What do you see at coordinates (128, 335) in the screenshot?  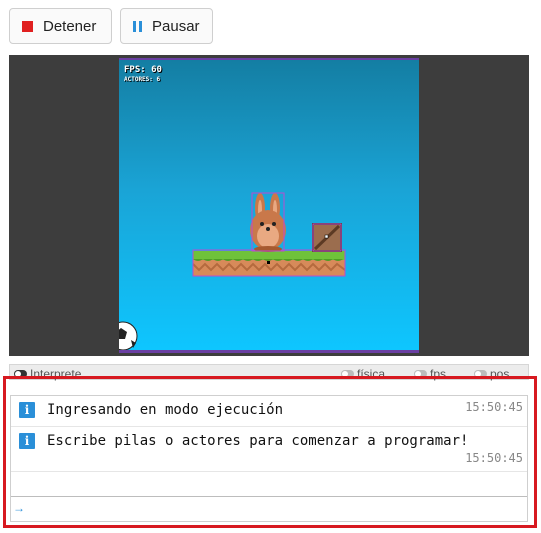 I see `ball-actor` at bounding box center [128, 335].